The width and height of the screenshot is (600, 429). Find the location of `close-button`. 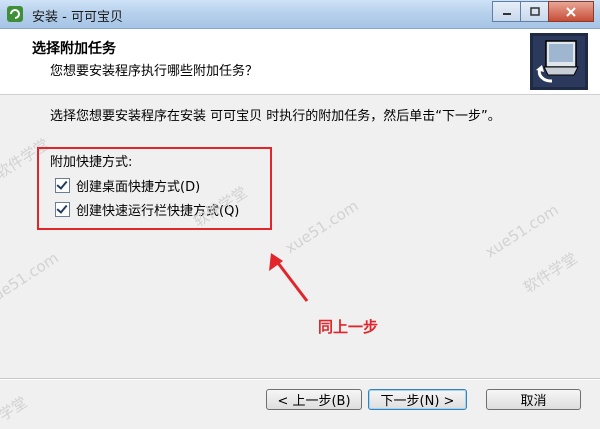

close-button is located at coordinates (571, 11).